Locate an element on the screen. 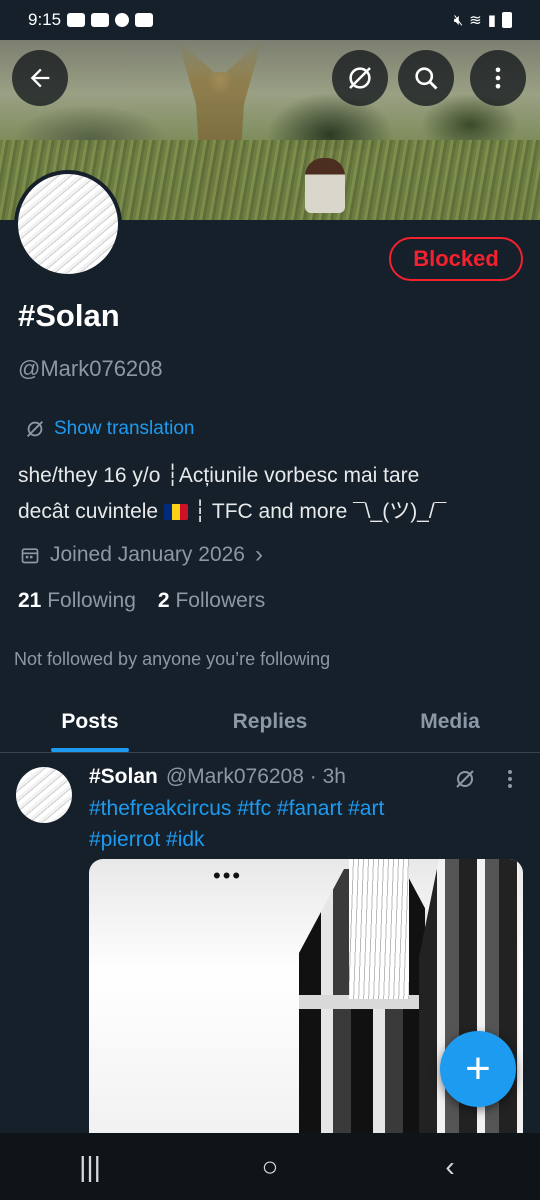 The image size is (540, 1200). search-icon is located at coordinates (426, 78).